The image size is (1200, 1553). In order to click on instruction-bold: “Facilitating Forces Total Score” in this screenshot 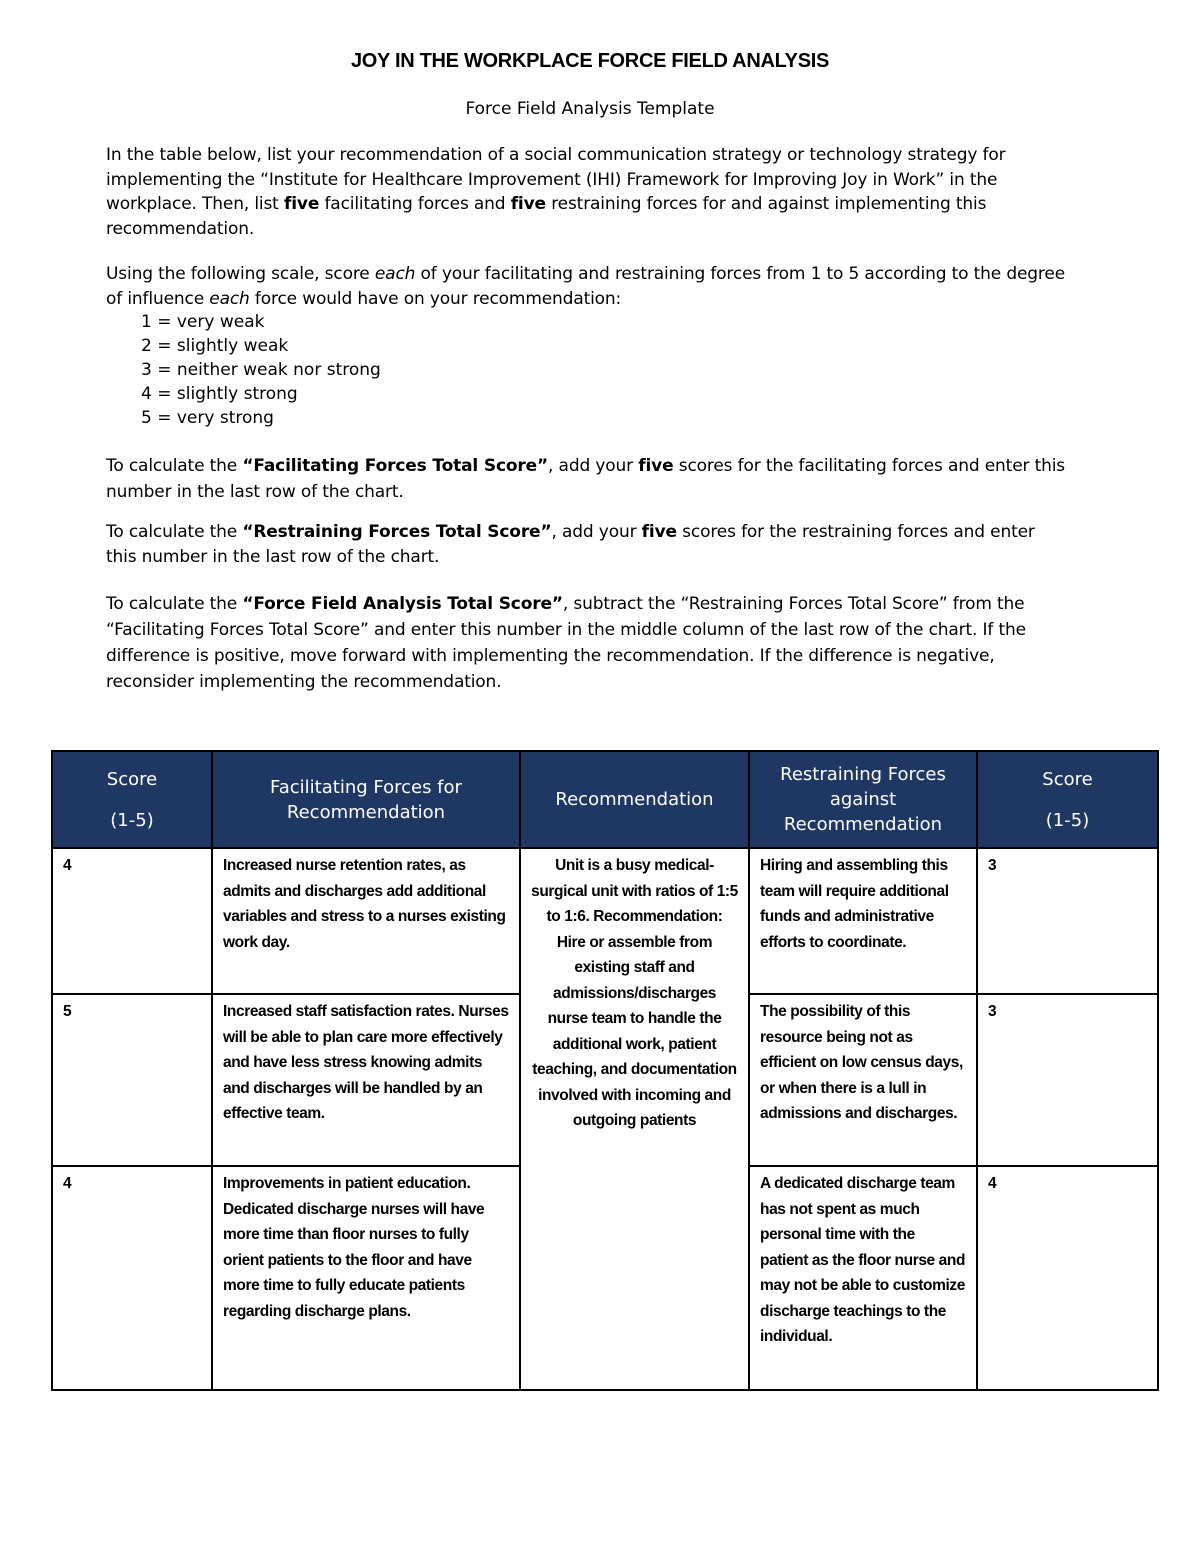, I will do `click(395, 466)`.